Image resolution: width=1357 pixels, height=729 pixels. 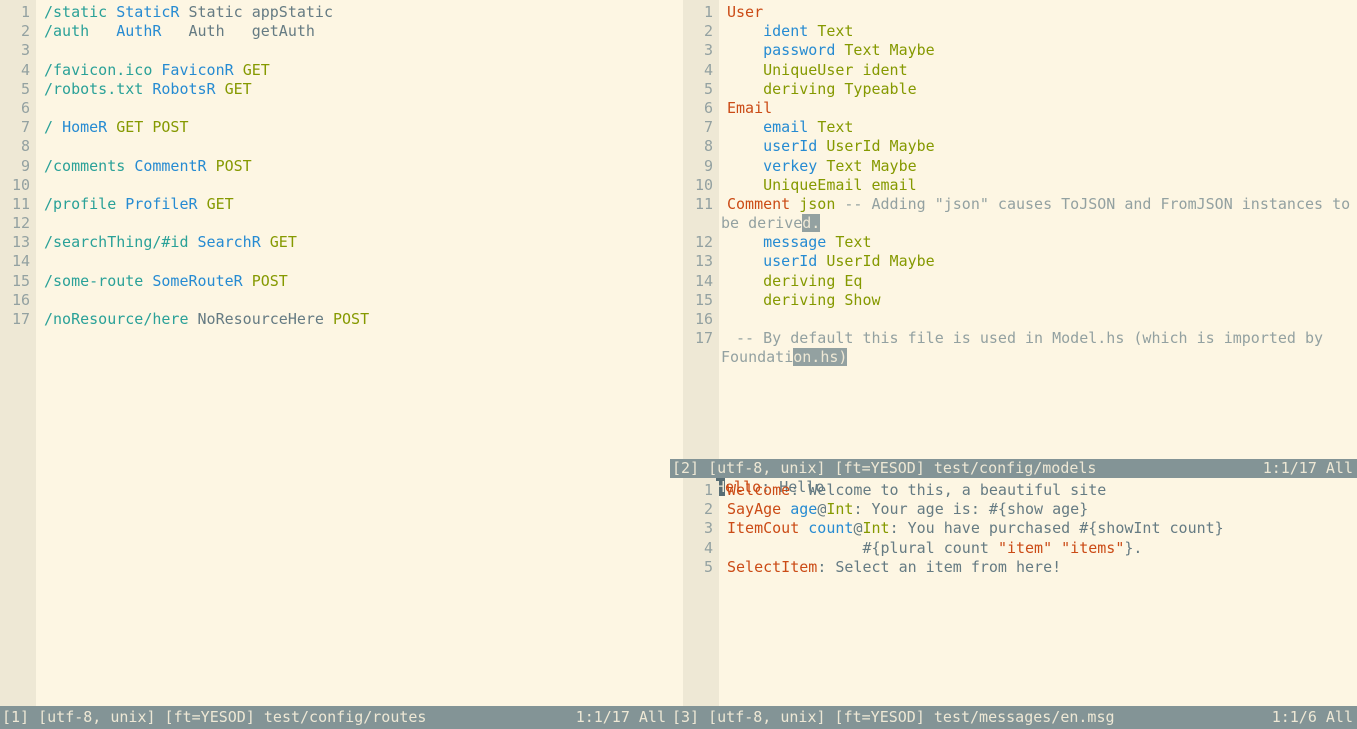 What do you see at coordinates (1020, 281) in the screenshot?
I see `code-line: 14 deriving Eq` at bounding box center [1020, 281].